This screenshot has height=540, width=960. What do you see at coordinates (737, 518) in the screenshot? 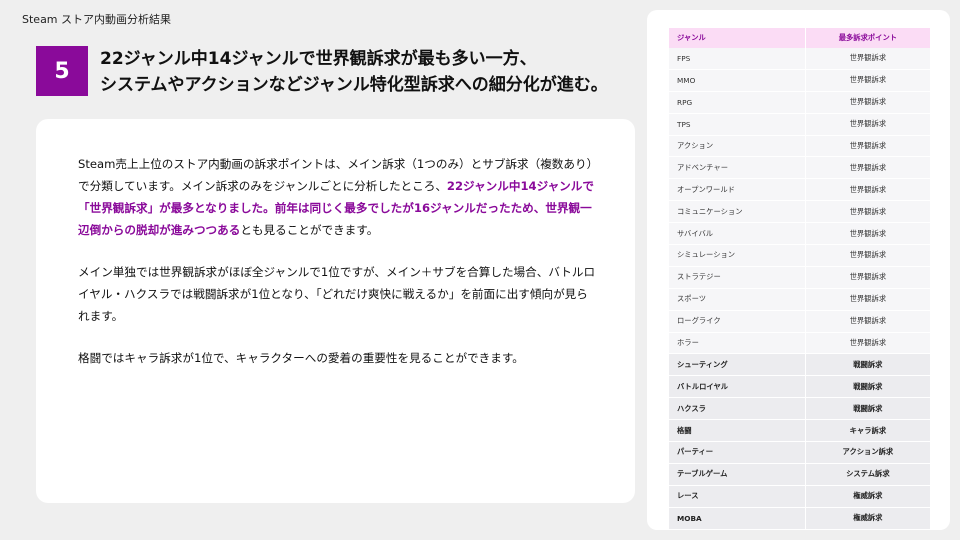
I see `genre-cell: MOBA` at bounding box center [737, 518].